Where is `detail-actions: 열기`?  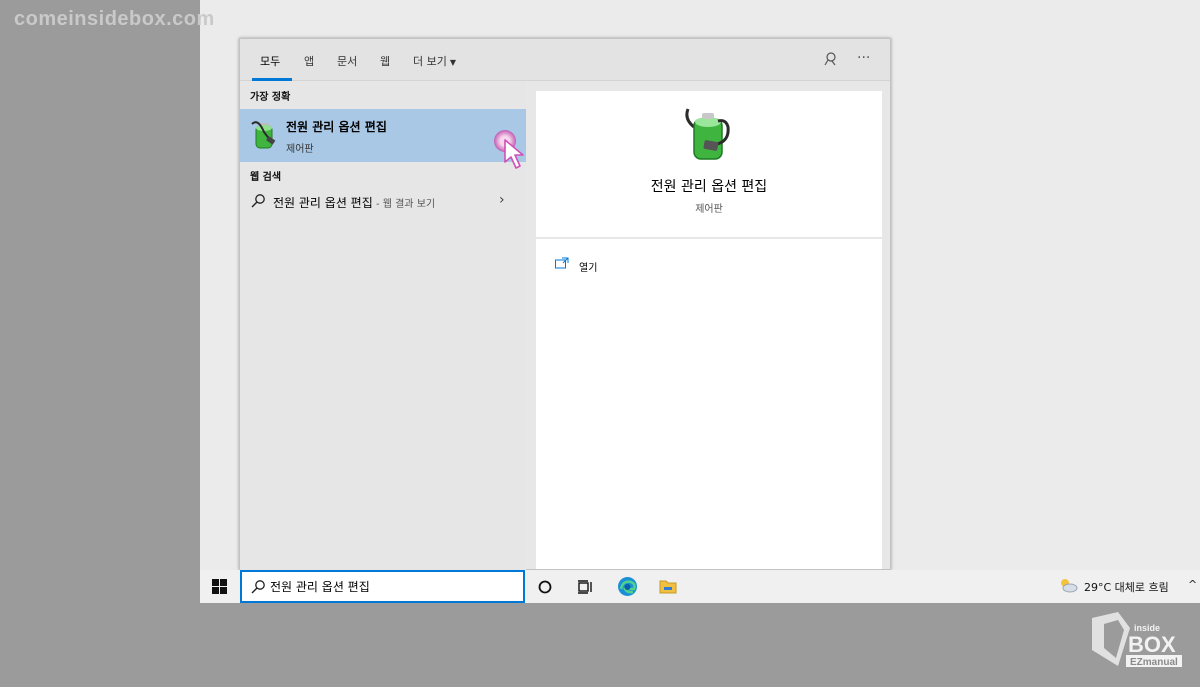 detail-actions: 열기 is located at coordinates (709, 404).